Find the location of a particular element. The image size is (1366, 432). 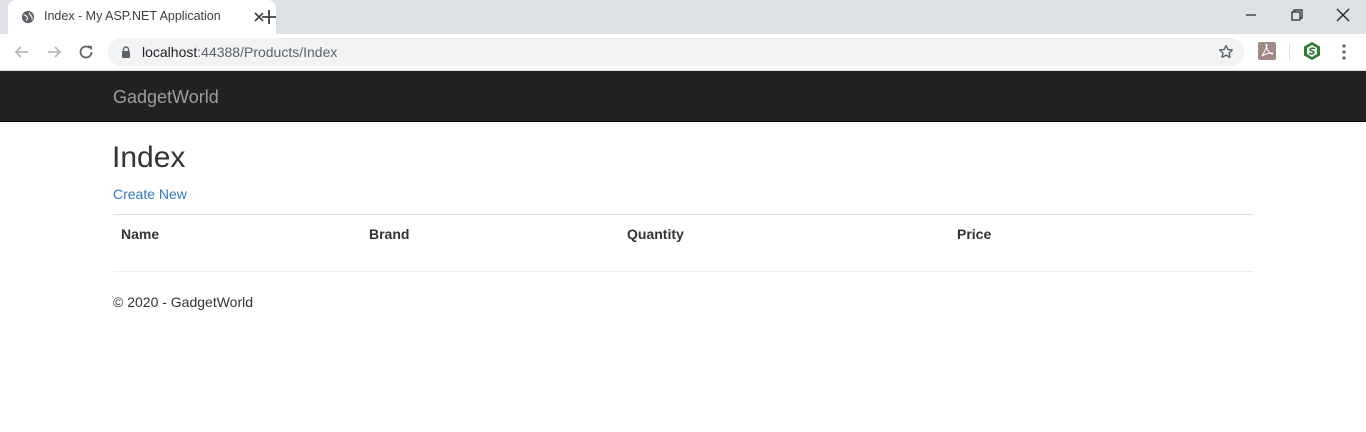

url-text: localhost:44388/Products/Index is located at coordinates (239, 52).